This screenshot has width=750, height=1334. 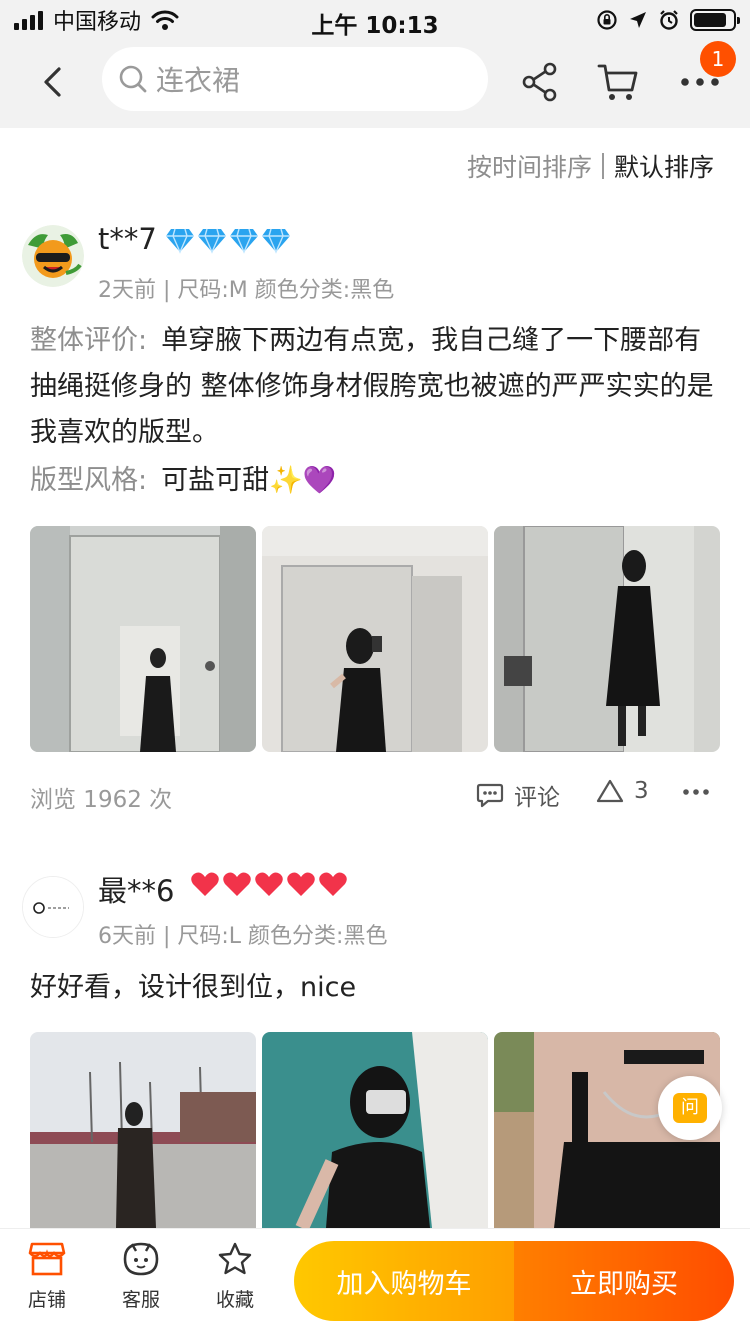 I want to click on sort-bar: 按时间排序 默认排序, so click(x=590, y=166).